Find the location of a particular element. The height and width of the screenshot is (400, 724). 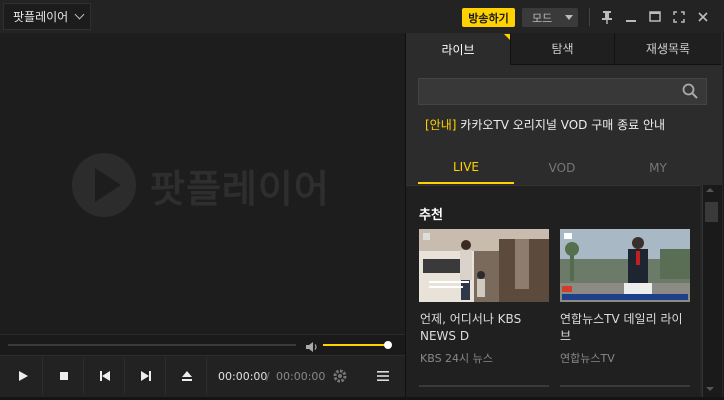

section-title: 추천 is located at coordinates (431, 215).